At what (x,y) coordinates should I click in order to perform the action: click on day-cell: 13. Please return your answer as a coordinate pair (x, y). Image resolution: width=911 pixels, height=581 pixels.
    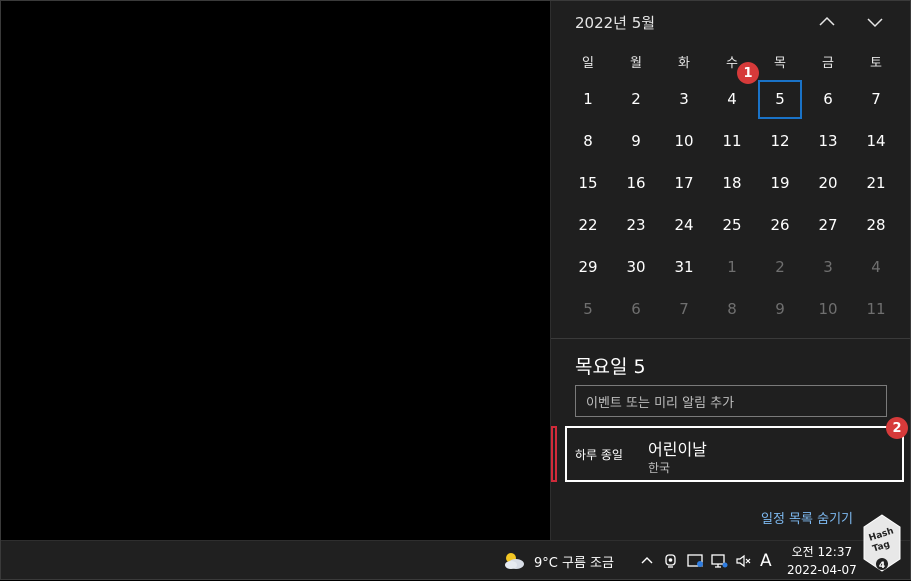
    Looking at the image, I should click on (828, 141).